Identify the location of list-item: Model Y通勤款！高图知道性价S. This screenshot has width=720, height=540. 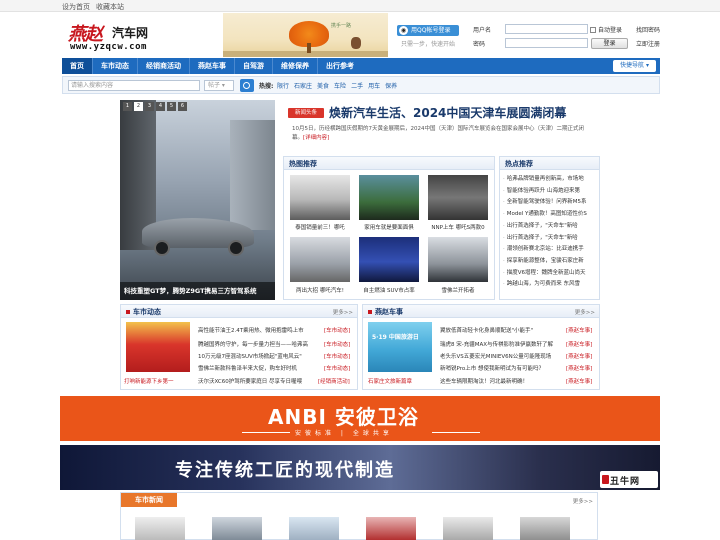
(551, 215).